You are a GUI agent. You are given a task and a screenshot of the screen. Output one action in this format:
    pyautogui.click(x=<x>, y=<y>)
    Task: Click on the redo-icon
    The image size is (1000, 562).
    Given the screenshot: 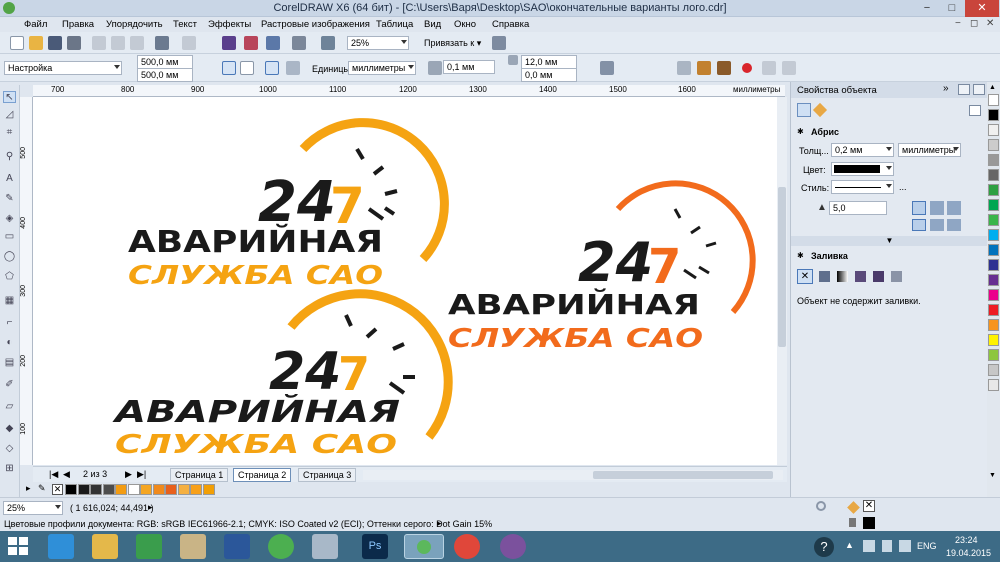 What is the action you would take?
    pyautogui.click(x=189, y=43)
    